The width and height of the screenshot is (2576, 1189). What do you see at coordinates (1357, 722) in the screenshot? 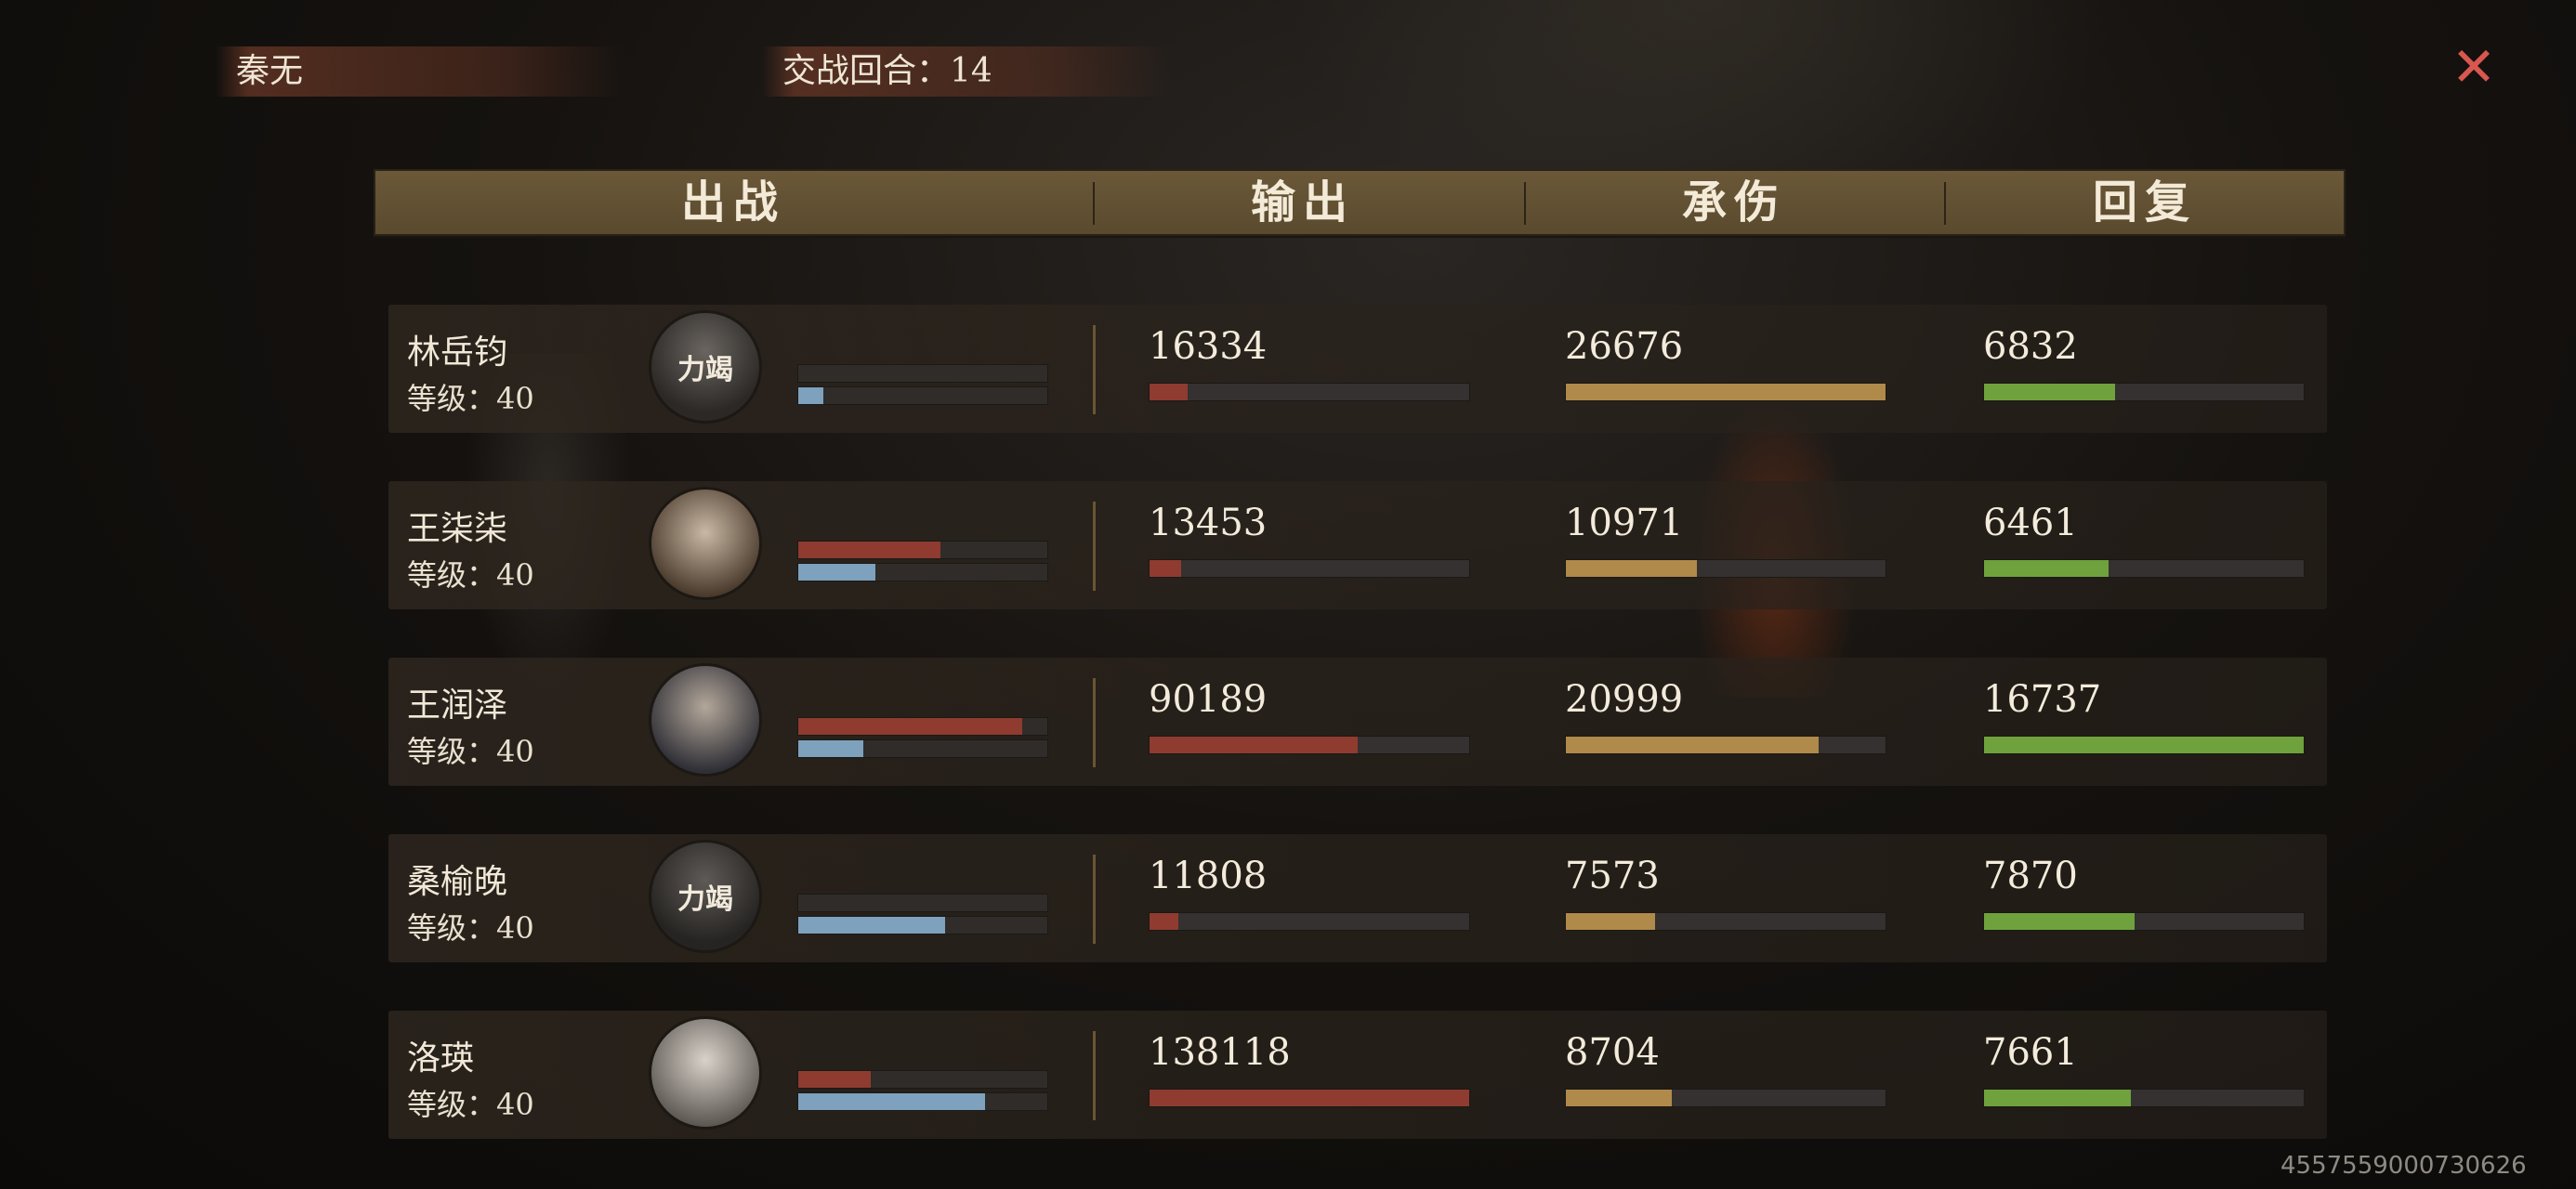
I see `player-row: 王润泽 等级：40 90189 20999 16737` at bounding box center [1357, 722].